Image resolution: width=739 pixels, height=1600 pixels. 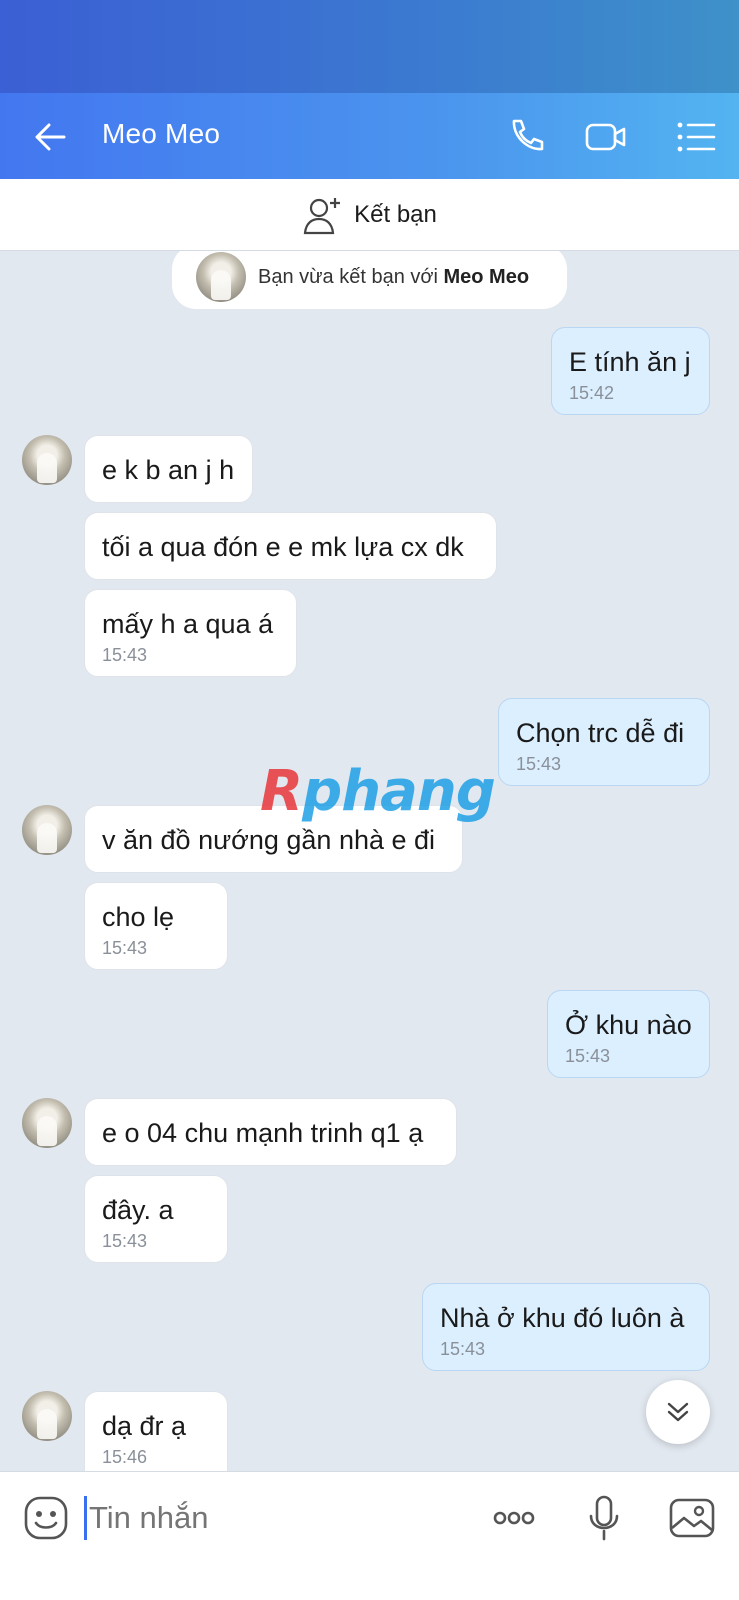 I want to click on incoming-message: dạ đr ạ 15:46, so click(x=156, y=1431).